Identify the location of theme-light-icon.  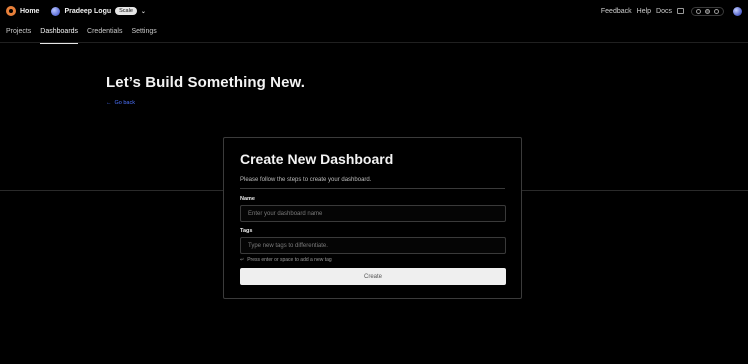
(716, 11).